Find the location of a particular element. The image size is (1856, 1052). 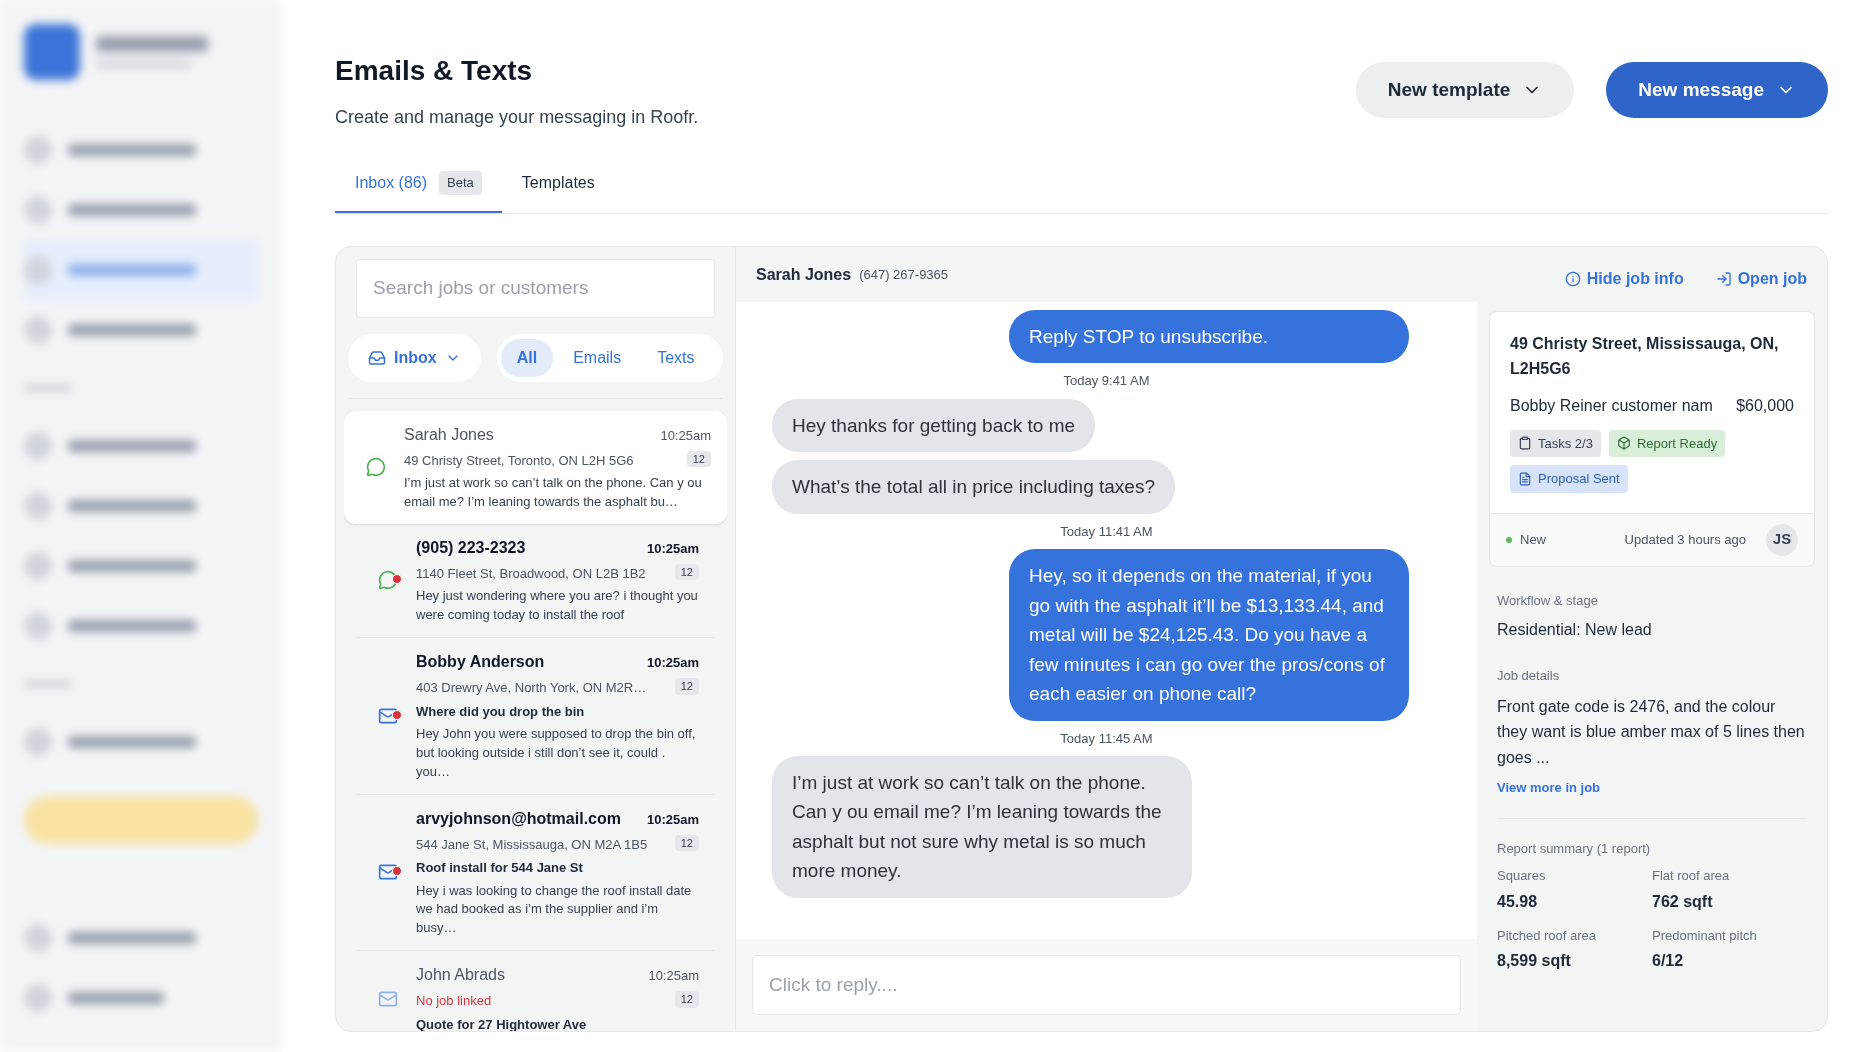

document-icon is located at coordinates (1525, 478).